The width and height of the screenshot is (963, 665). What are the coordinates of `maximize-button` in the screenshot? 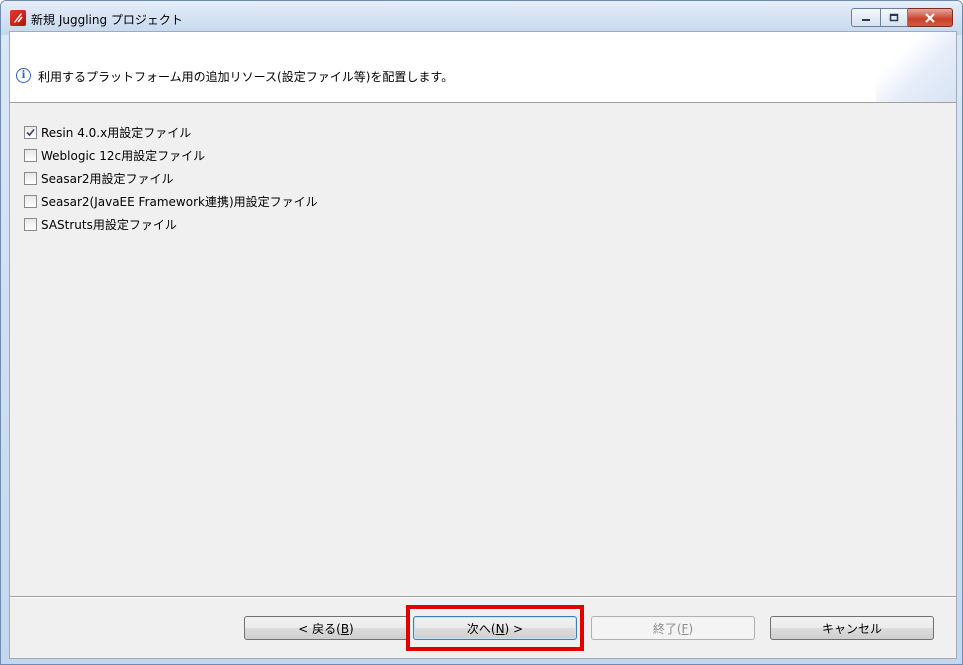 It's located at (894, 17).